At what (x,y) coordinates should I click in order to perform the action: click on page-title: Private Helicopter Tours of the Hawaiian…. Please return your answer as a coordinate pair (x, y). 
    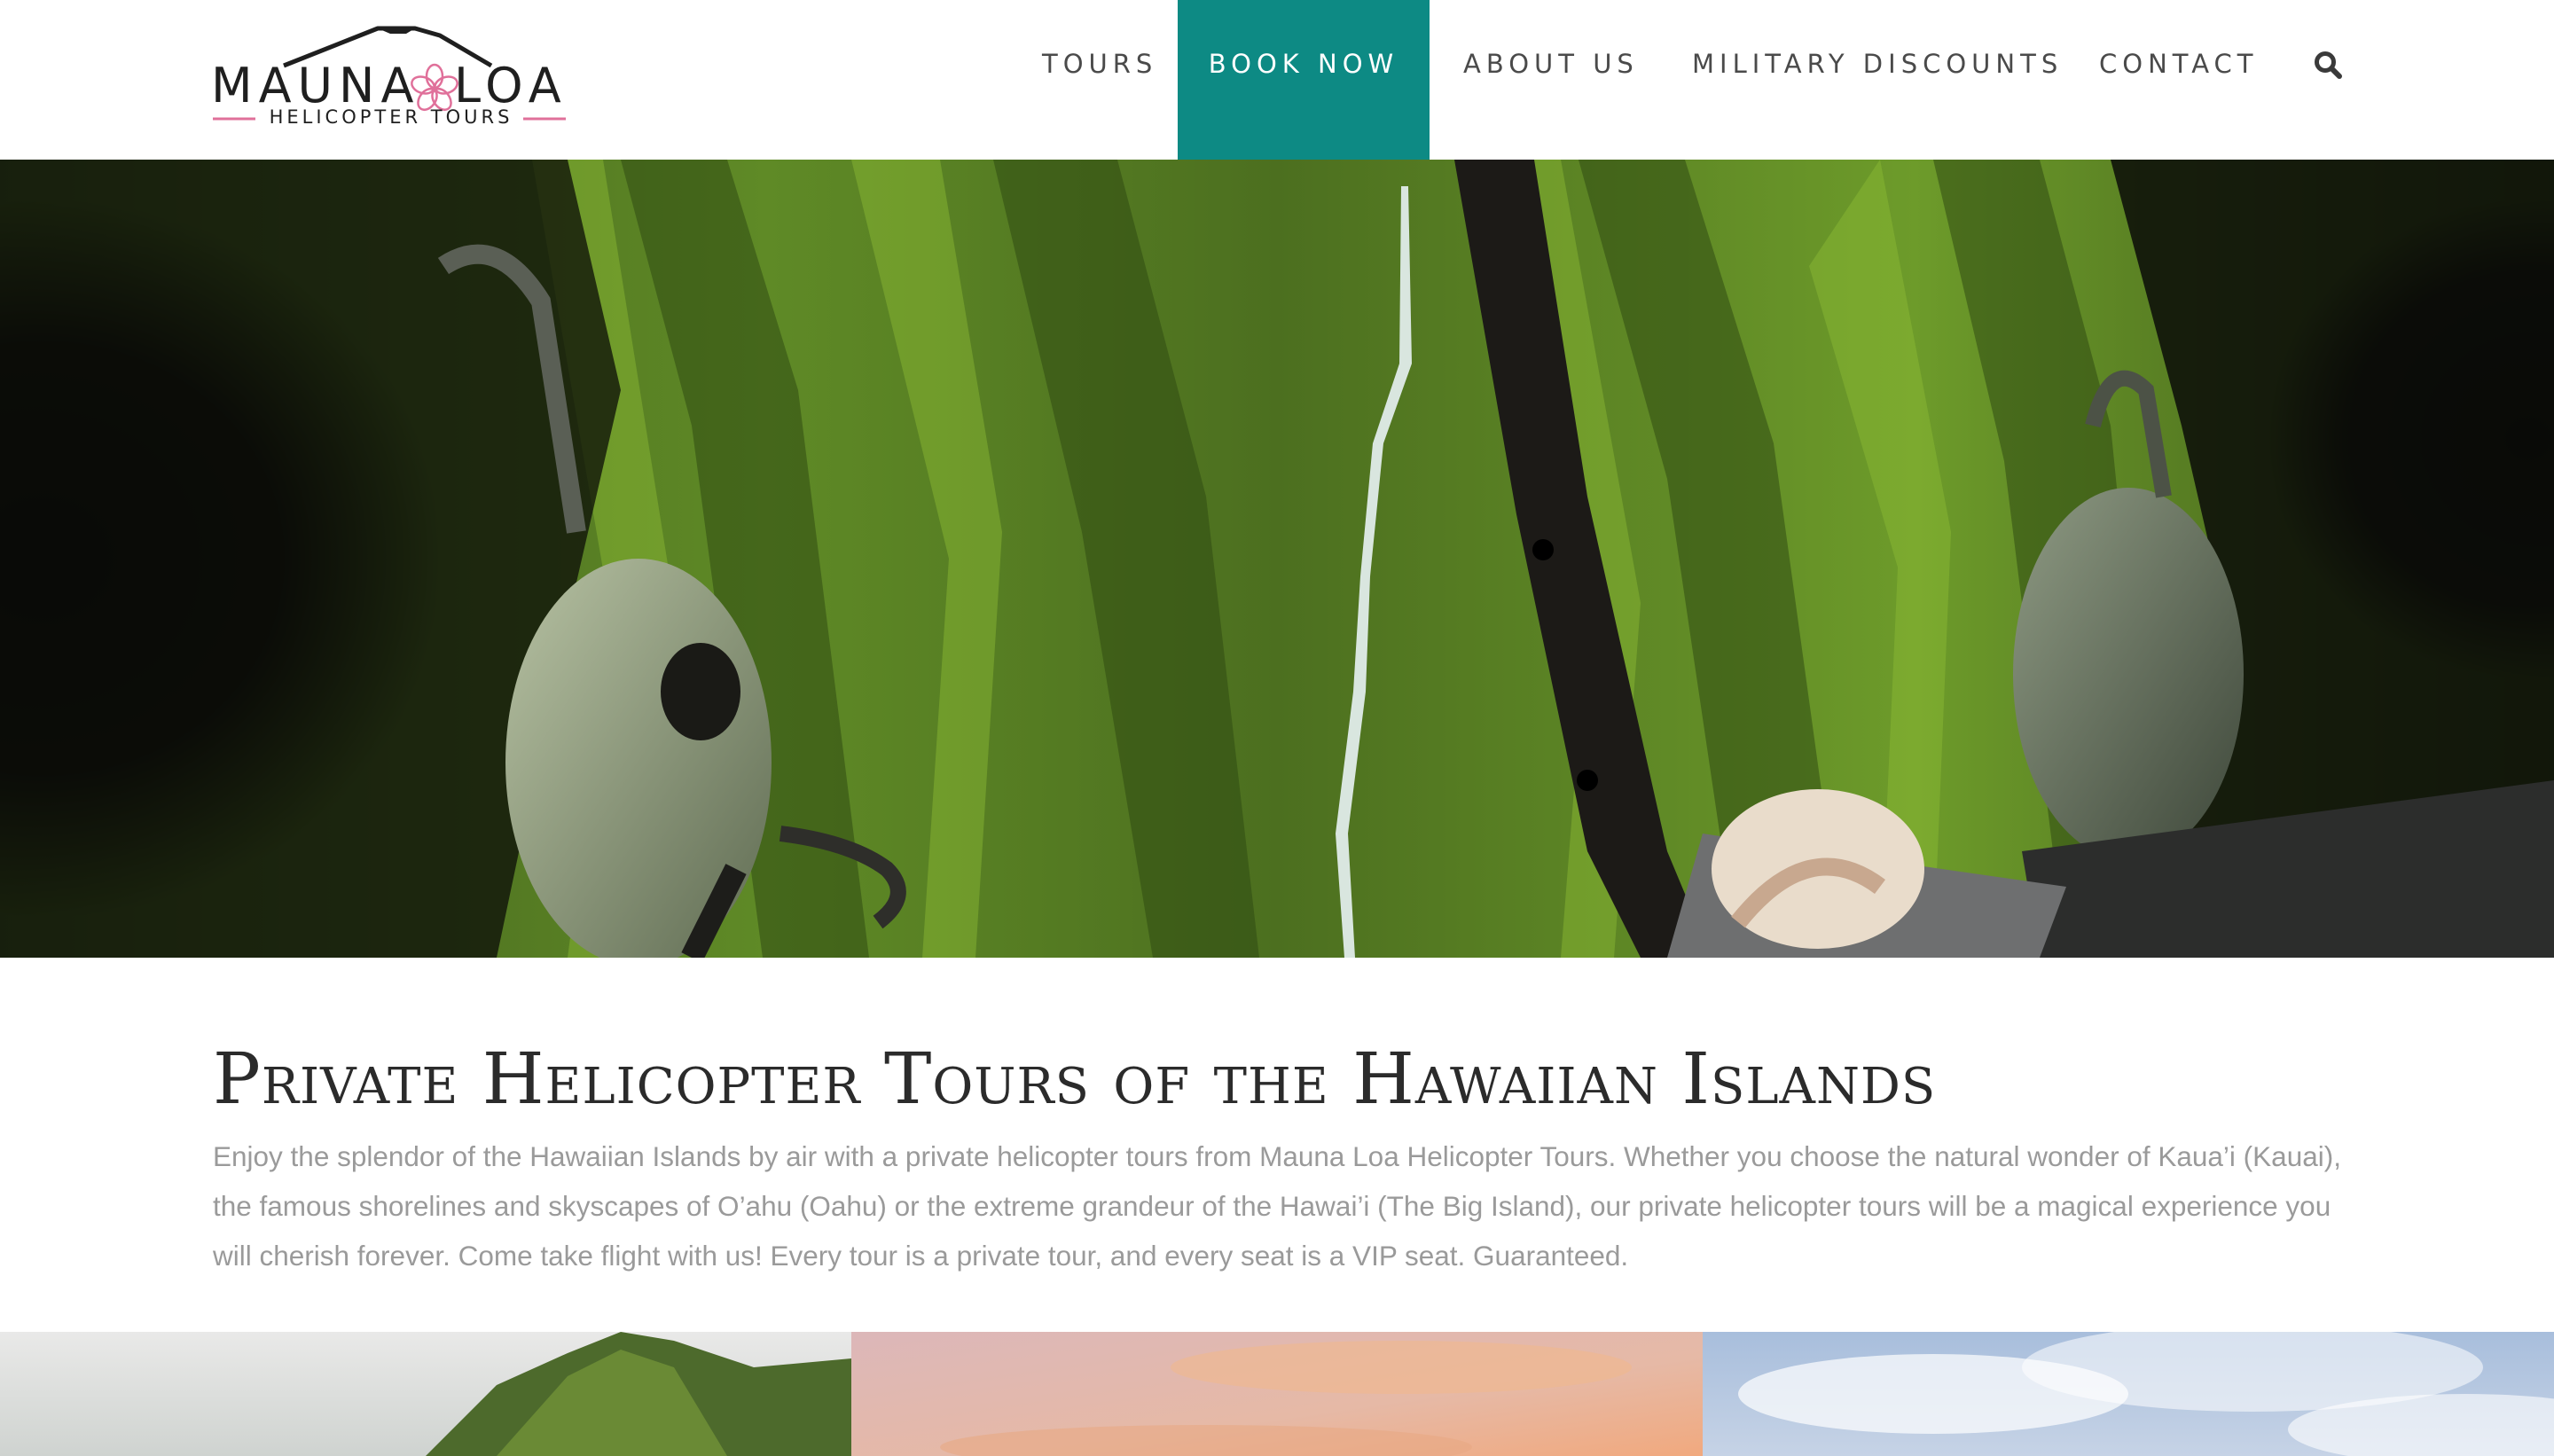
    Looking at the image, I should click on (1075, 1078).